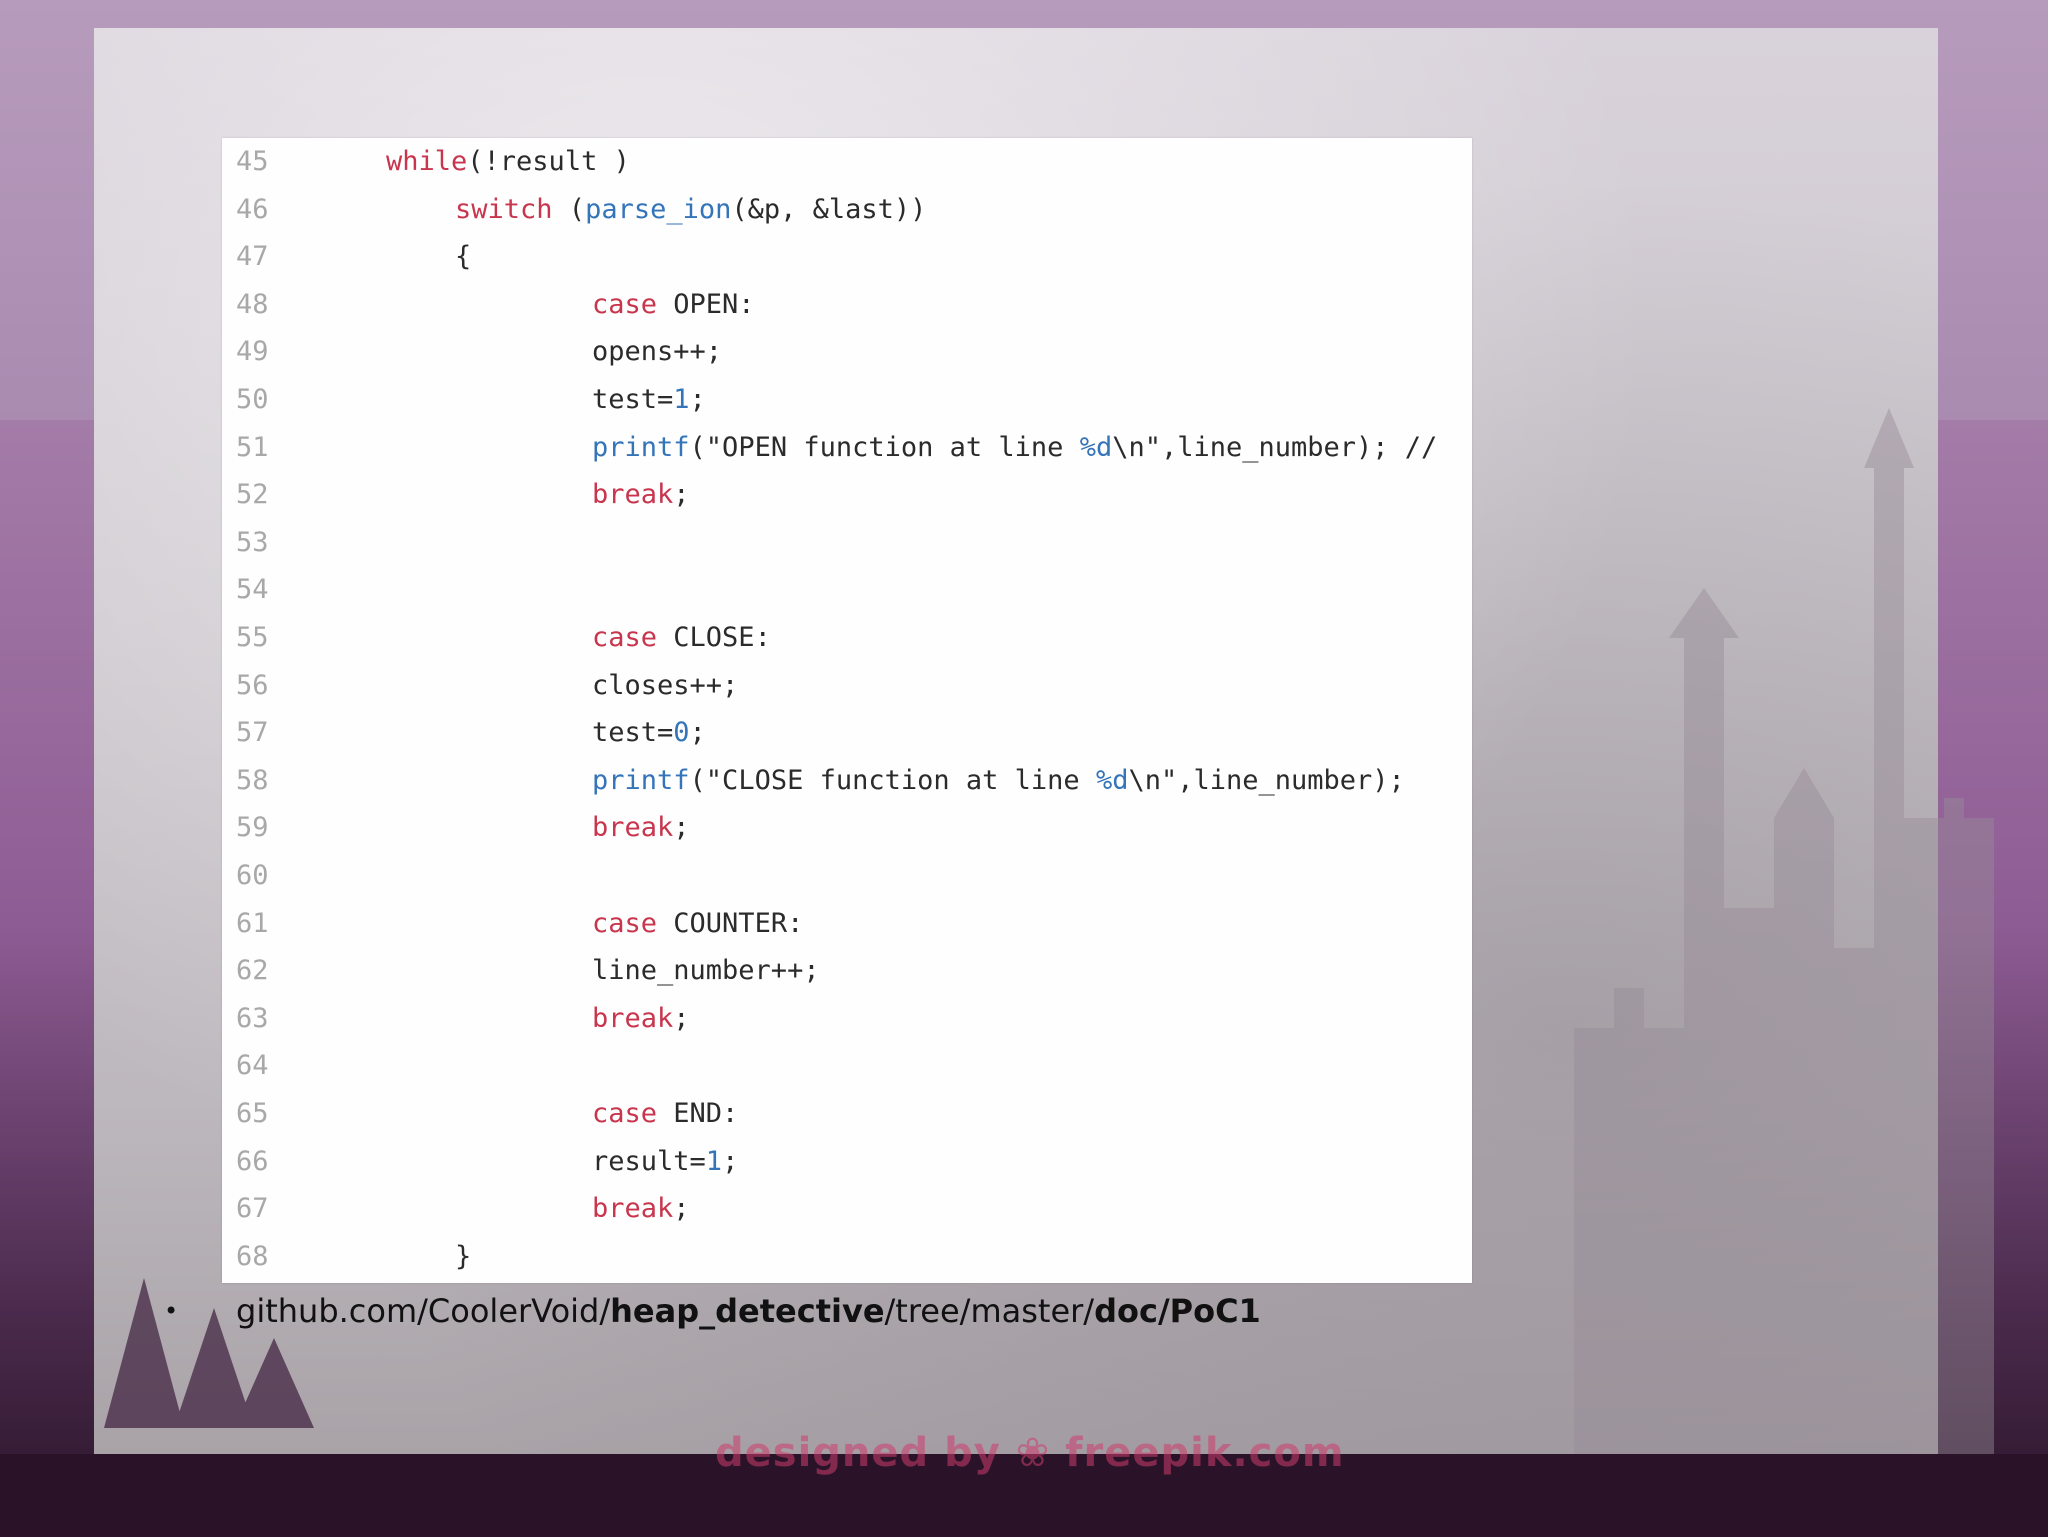 The image size is (2048, 1537). I want to click on code-line: 67 break;, so click(847, 1208).